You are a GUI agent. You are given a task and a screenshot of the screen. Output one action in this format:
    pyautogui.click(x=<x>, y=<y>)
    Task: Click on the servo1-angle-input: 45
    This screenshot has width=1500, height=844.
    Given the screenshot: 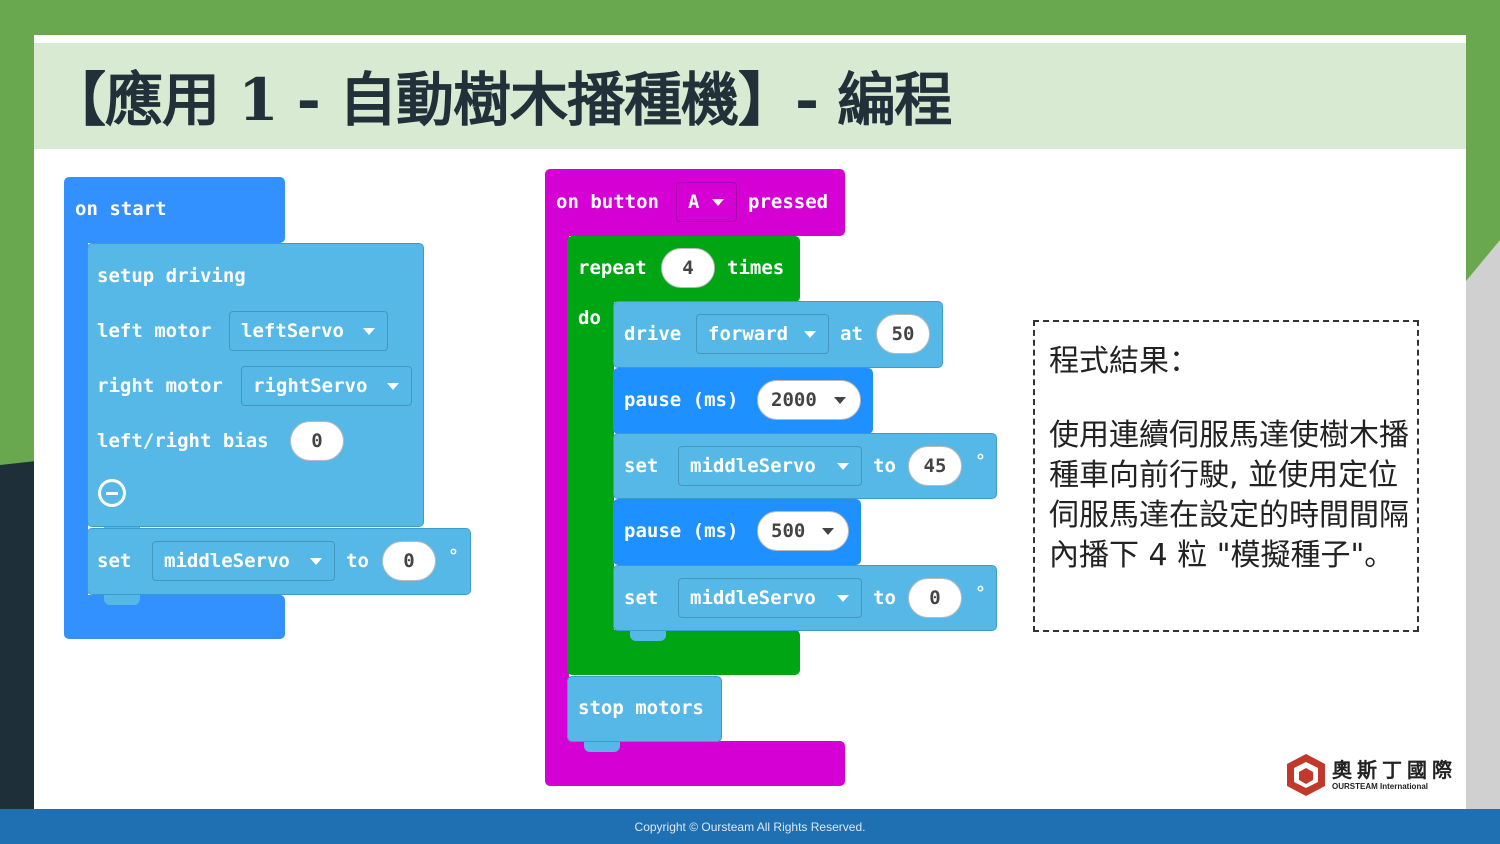 What is the action you would take?
    pyautogui.click(x=935, y=466)
    